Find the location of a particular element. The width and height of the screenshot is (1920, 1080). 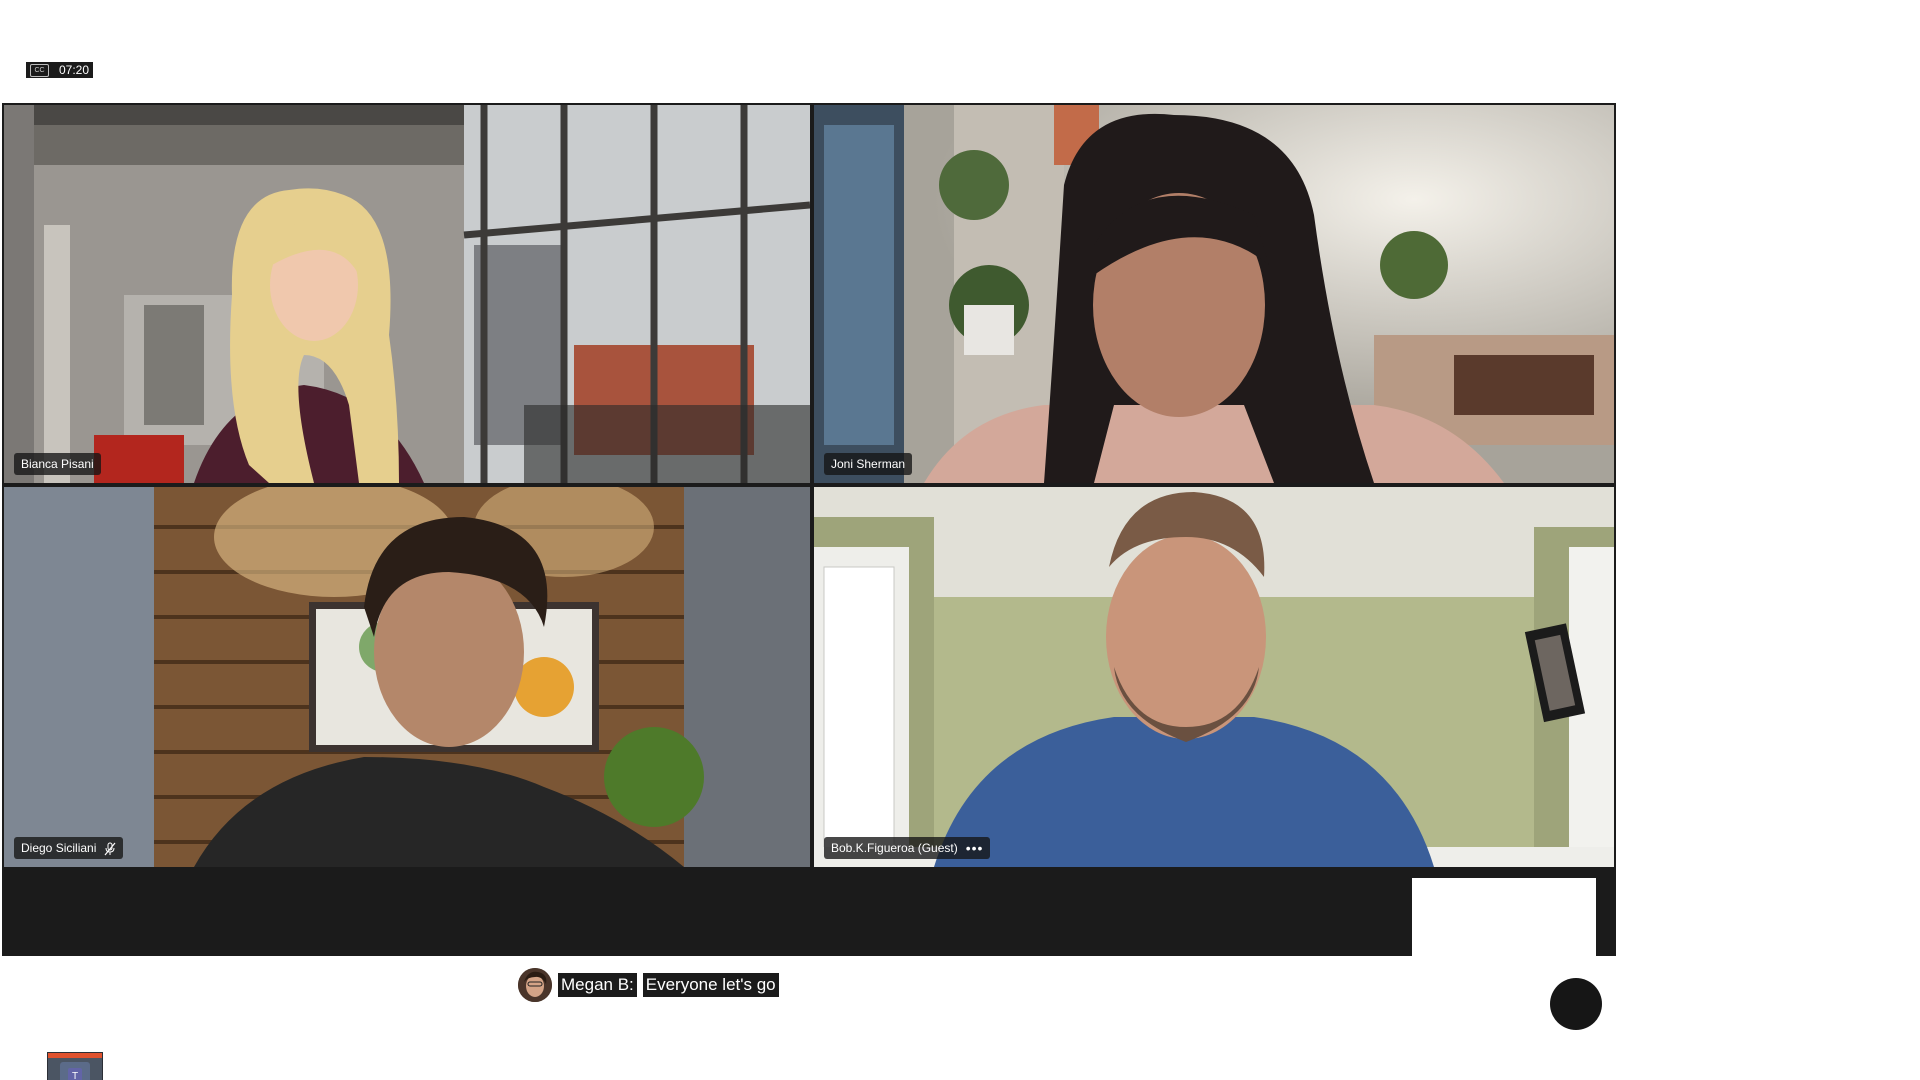

participant-tile-bianca-pisani: Bianca Pisani is located at coordinates (407, 294).